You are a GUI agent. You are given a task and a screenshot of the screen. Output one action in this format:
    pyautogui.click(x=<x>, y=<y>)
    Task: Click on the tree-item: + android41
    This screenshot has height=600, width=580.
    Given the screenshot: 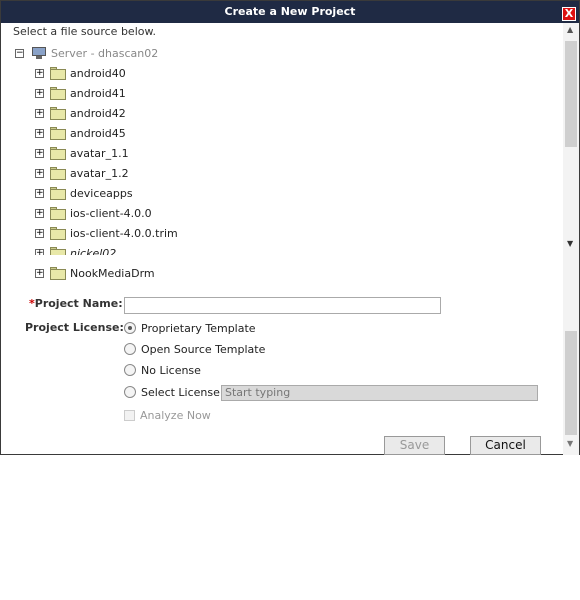 What is the action you would take?
    pyautogui.click(x=80, y=93)
    